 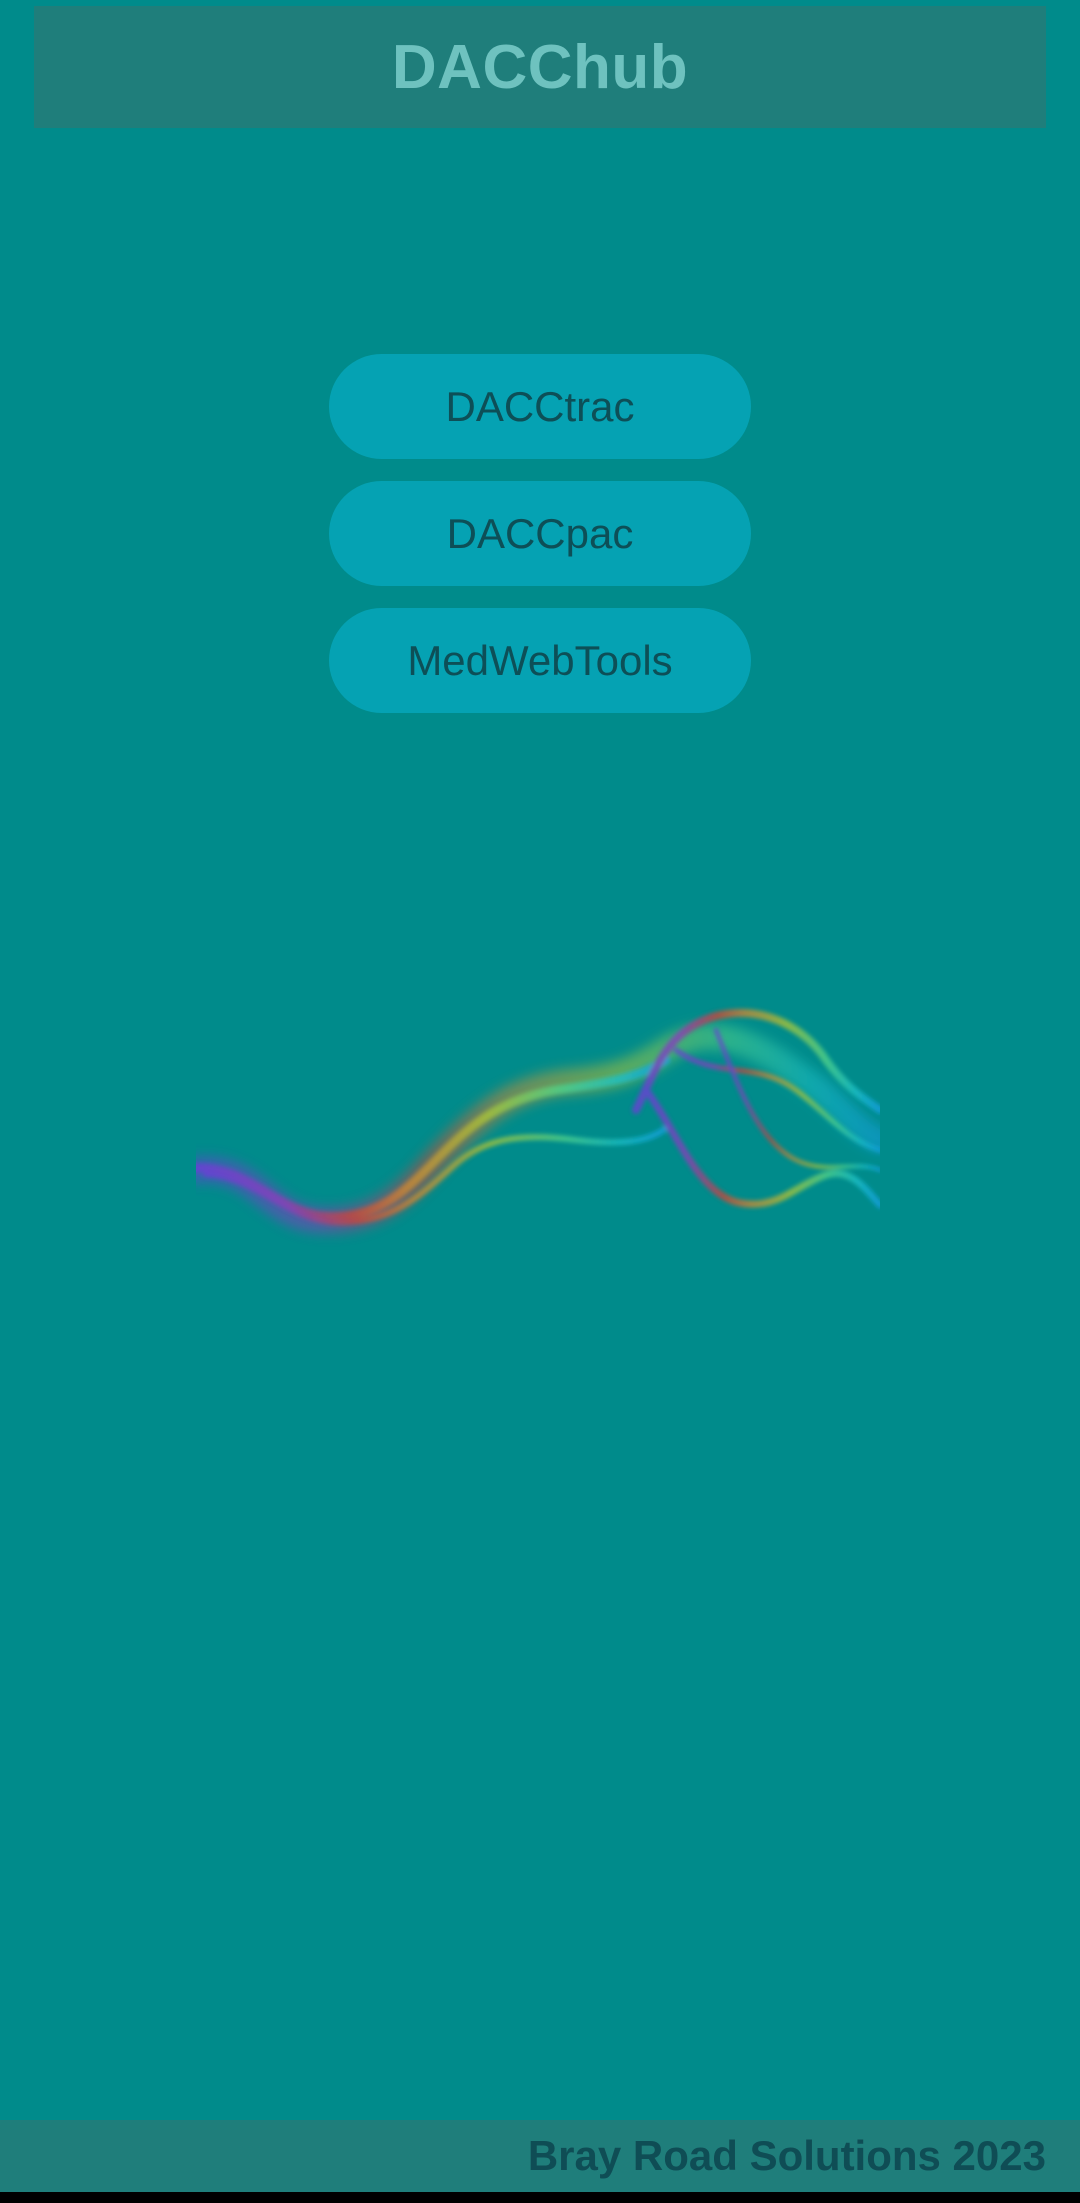 What do you see at coordinates (540, 406) in the screenshot?
I see `daccTrac-button: DACCtrac` at bounding box center [540, 406].